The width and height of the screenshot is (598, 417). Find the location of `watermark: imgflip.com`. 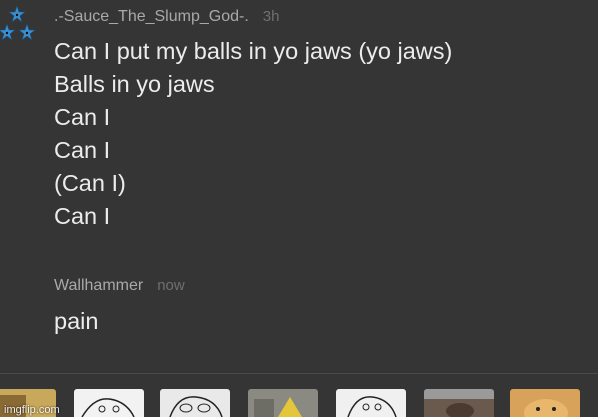

watermark: imgflip.com is located at coordinates (32, 410).